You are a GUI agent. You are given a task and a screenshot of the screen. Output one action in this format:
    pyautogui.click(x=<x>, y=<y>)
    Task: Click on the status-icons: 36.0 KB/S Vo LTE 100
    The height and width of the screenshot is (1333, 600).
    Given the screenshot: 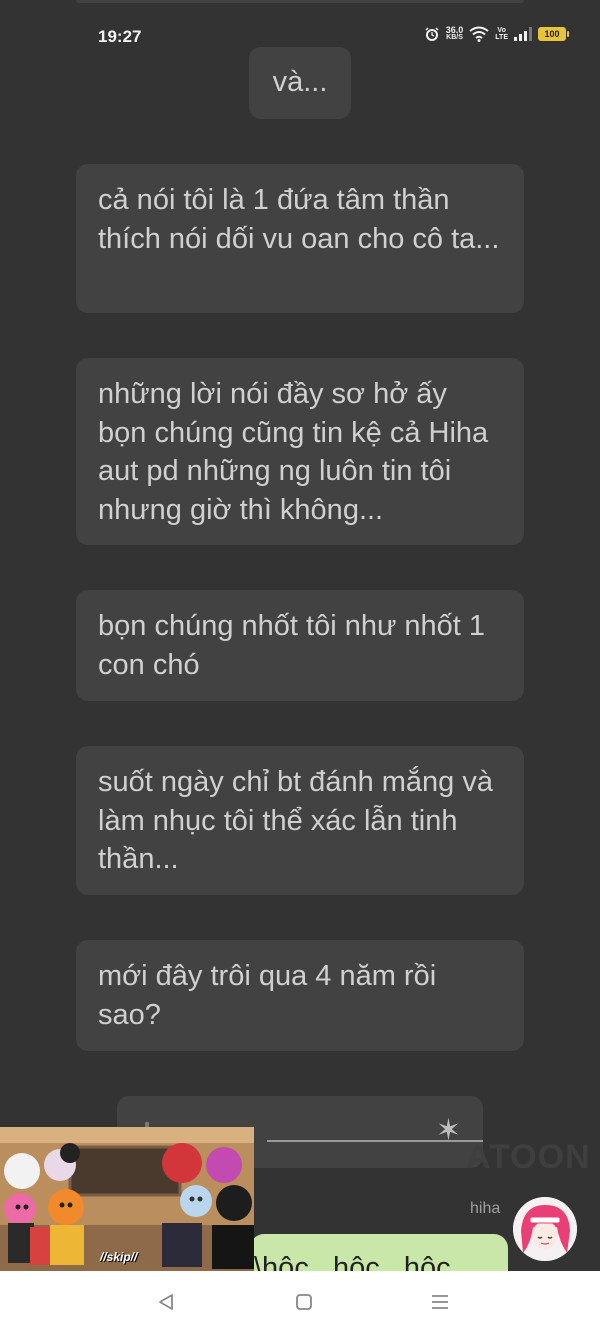 What is the action you would take?
    pyautogui.click(x=496, y=34)
    